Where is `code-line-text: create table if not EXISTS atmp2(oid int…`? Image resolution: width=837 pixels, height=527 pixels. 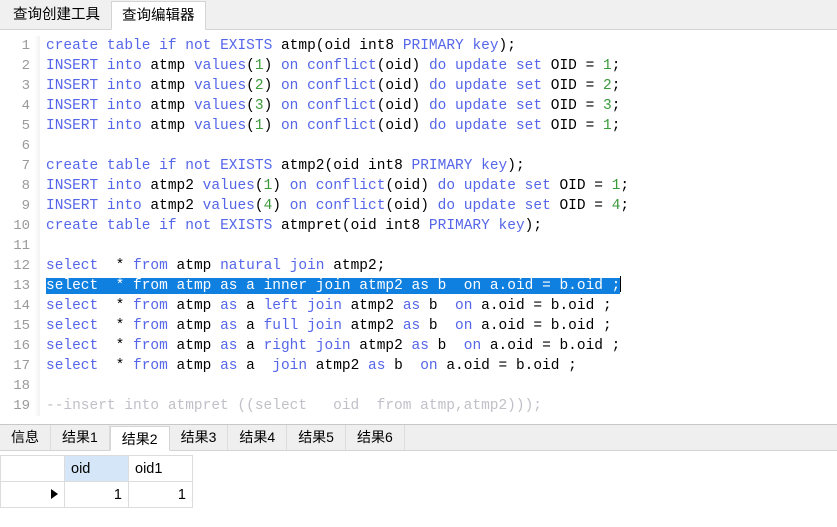
code-line-text: create table if not EXISTS atmp2(oid int… is located at coordinates (438, 166).